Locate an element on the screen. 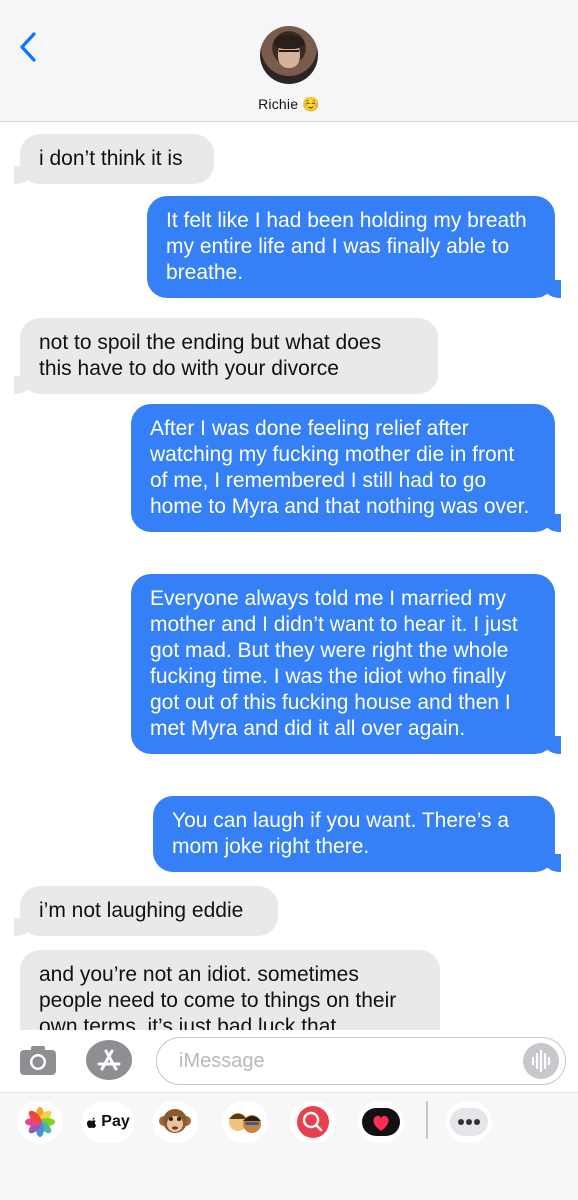 The image size is (578, 1200). apple-pay-icon: Pay is located at coordinates (108, 1122).